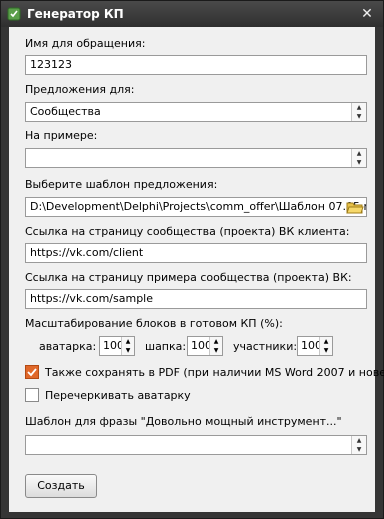  I want to click on example-label: На примере:, so click(61, 135).